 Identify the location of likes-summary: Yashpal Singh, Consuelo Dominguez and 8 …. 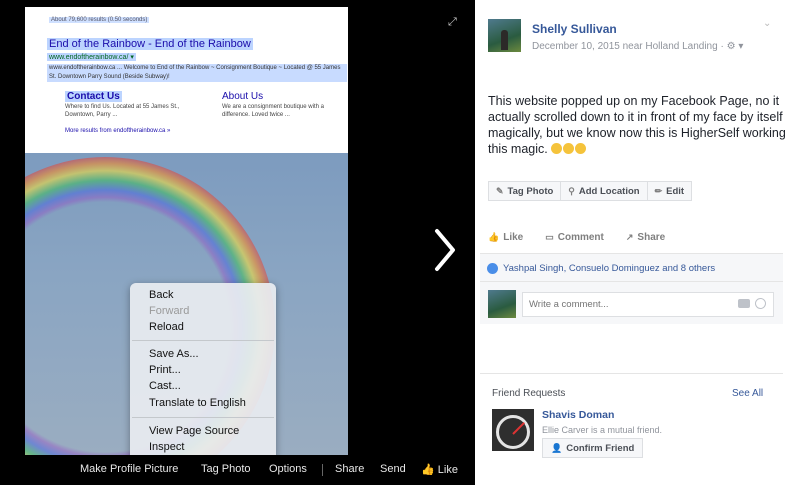
(631, 267).